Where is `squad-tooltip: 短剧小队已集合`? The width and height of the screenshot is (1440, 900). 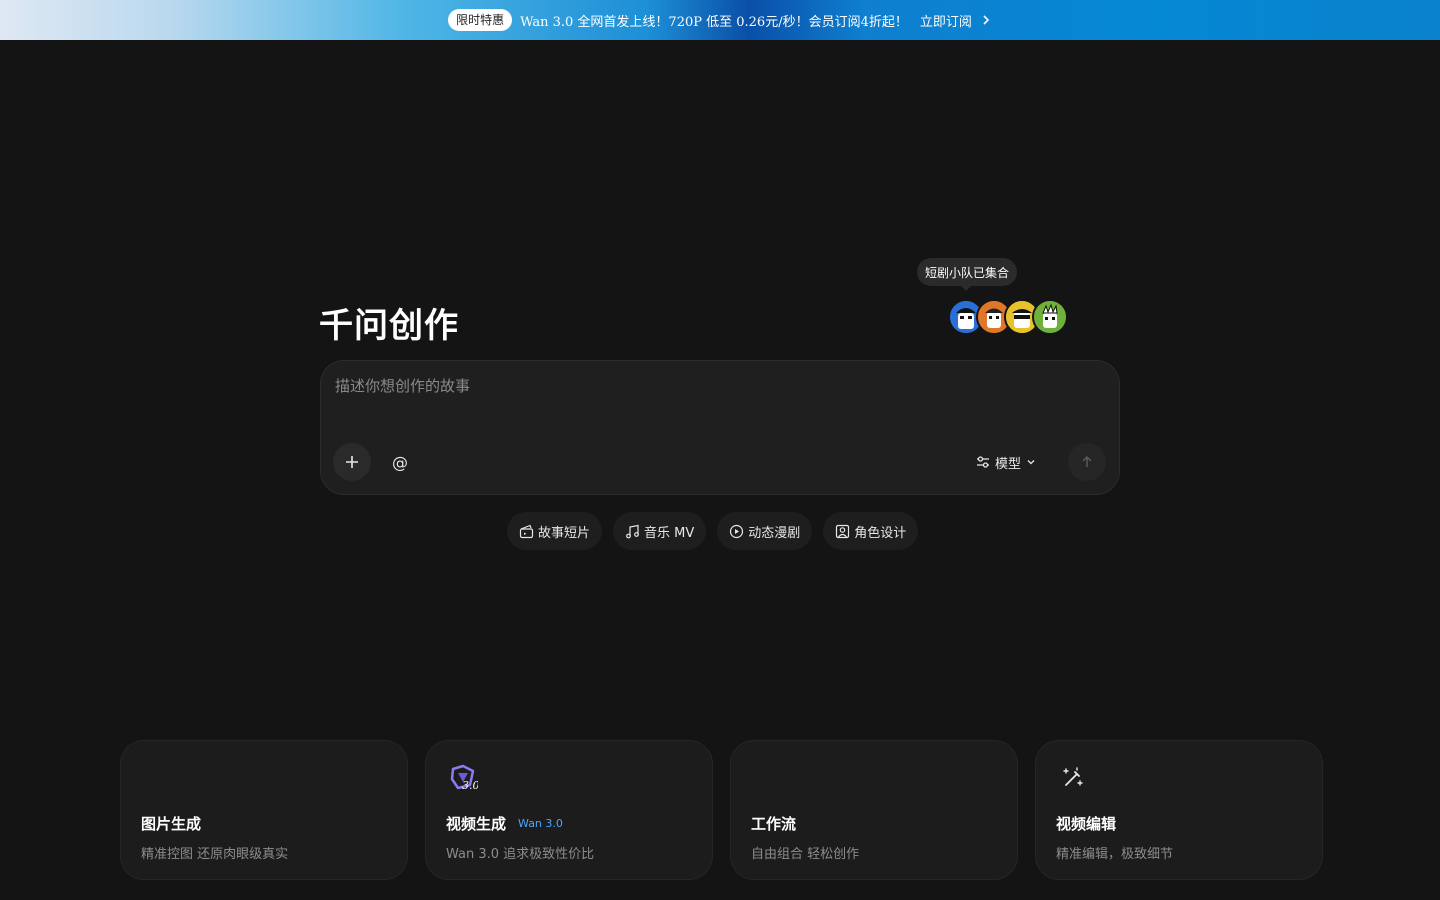
squad-tooltip: 短剧小队已集合 is located at coordinates (967, 274).